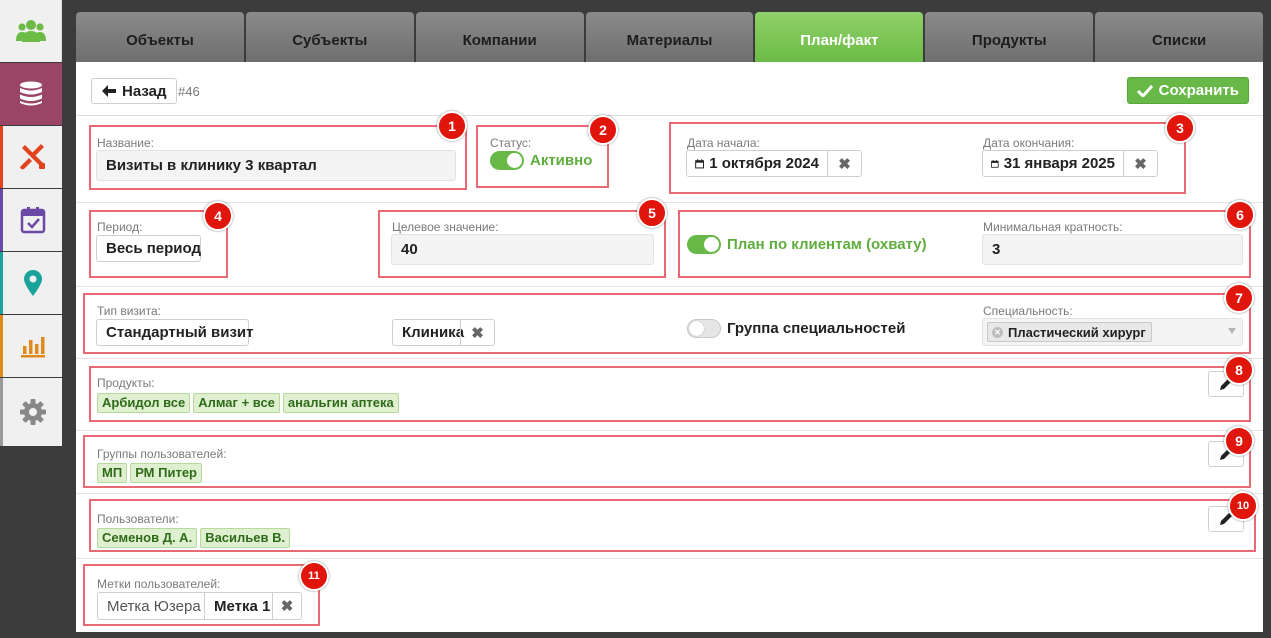 The width and height of the screenshot is (1271, 638). I want to click on save-button: Сохранить, so click(1187, 90).